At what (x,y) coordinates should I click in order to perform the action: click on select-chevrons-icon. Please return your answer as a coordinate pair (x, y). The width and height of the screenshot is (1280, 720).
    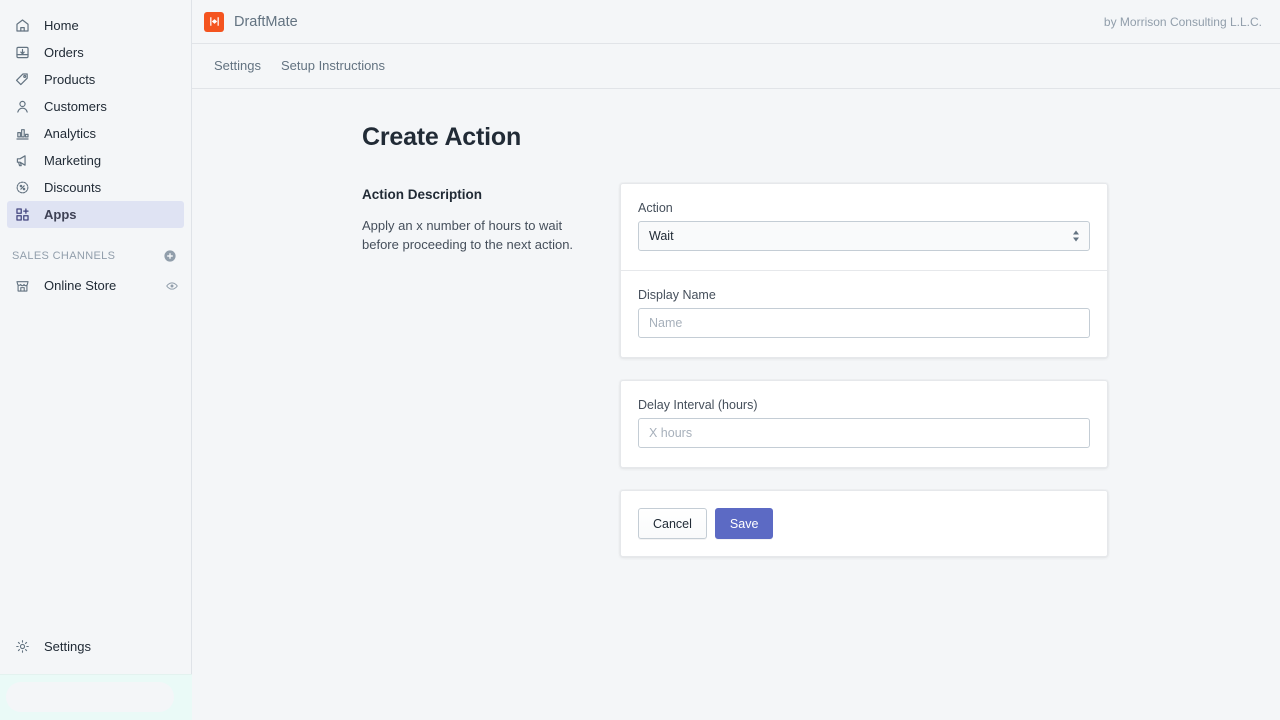
    Looking at the image, I should click on (1076, 236).